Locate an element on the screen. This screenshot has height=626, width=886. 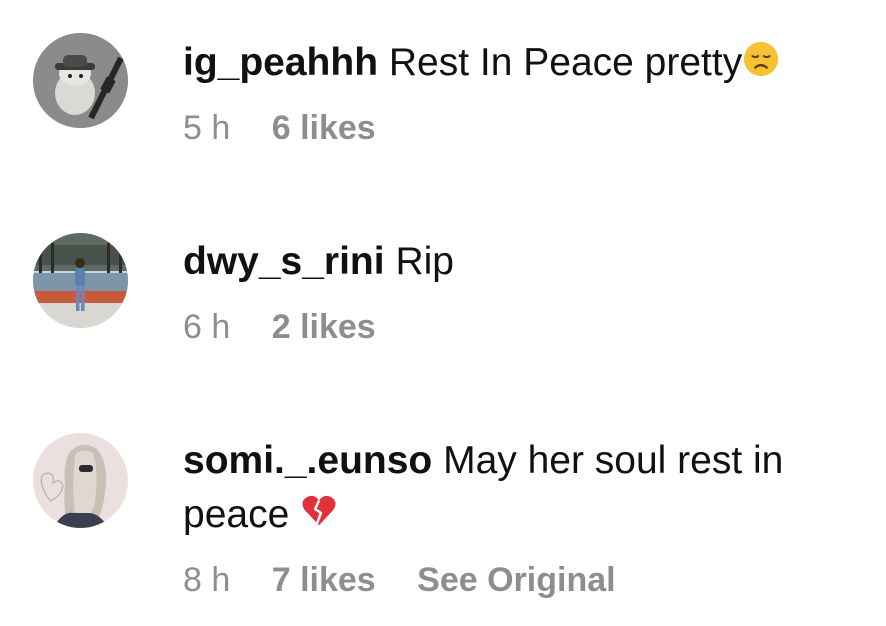
comment-text: ig_peahhh Rest In Peace pretty is located at coordinates (523, 63).